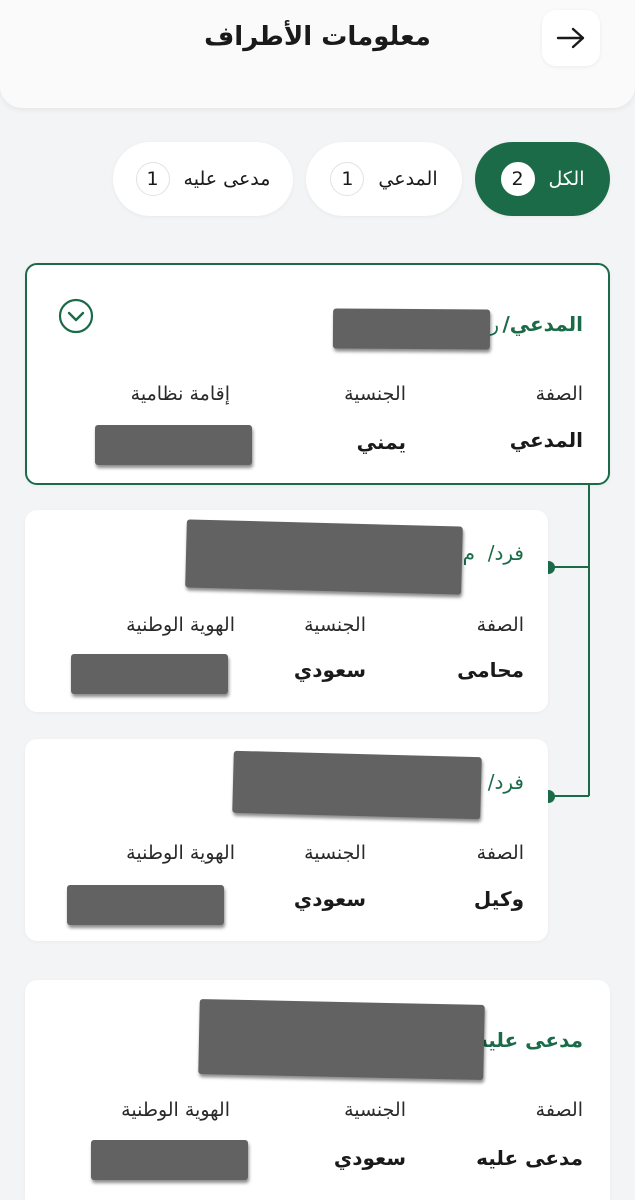 The width and height of the screenshot is (635, 1200). What do you see at coordinates (566, 179) in the screenshot?
I see `tab-all-label: الكل` at bounding box center [566, 179].